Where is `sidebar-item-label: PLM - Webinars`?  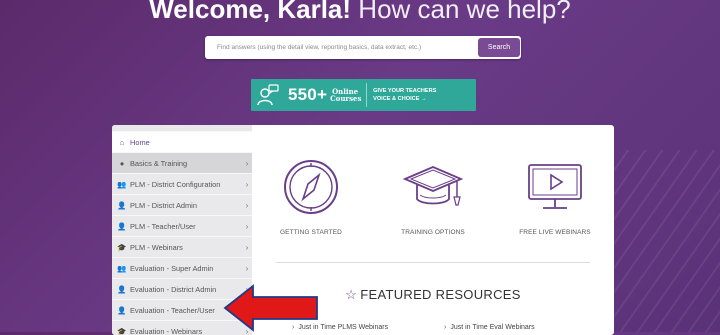 sidebar-item-label: PLM - Webinars is located at coordinates (186, 247).